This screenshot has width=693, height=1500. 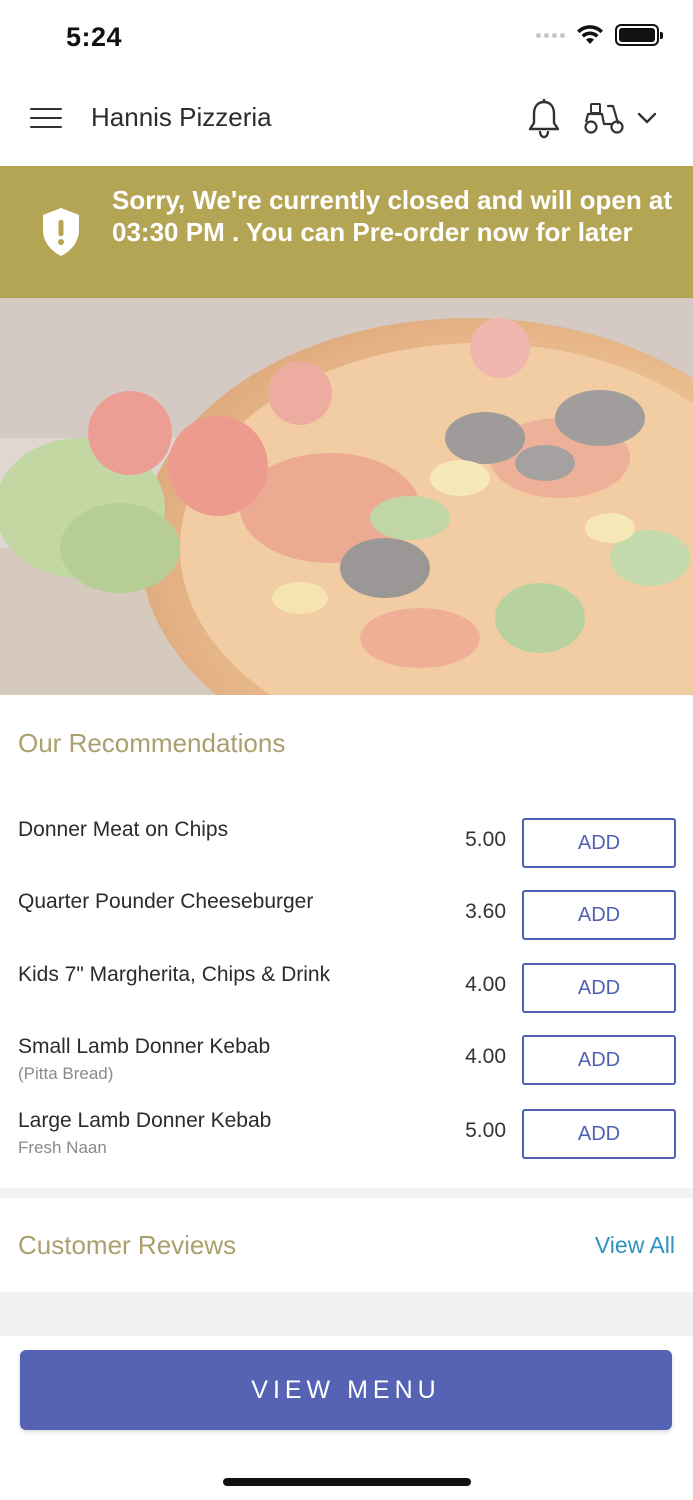 I want to click on shield-alert-icon, so click(x=61, y=232).